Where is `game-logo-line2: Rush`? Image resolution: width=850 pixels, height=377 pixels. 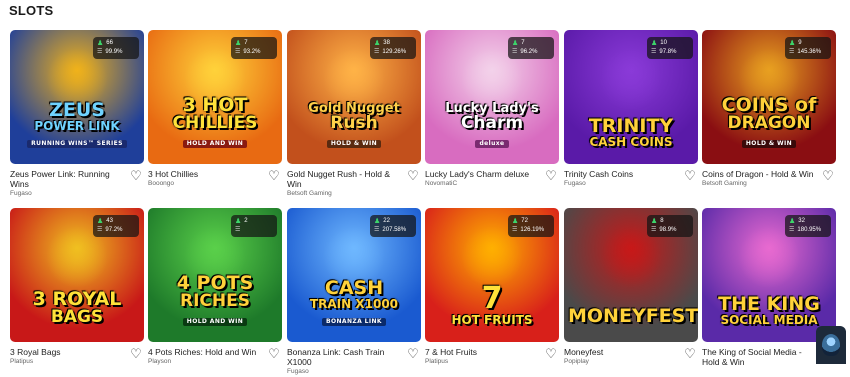 game-logo-line2: Rush is located at coordinates (354, 123).